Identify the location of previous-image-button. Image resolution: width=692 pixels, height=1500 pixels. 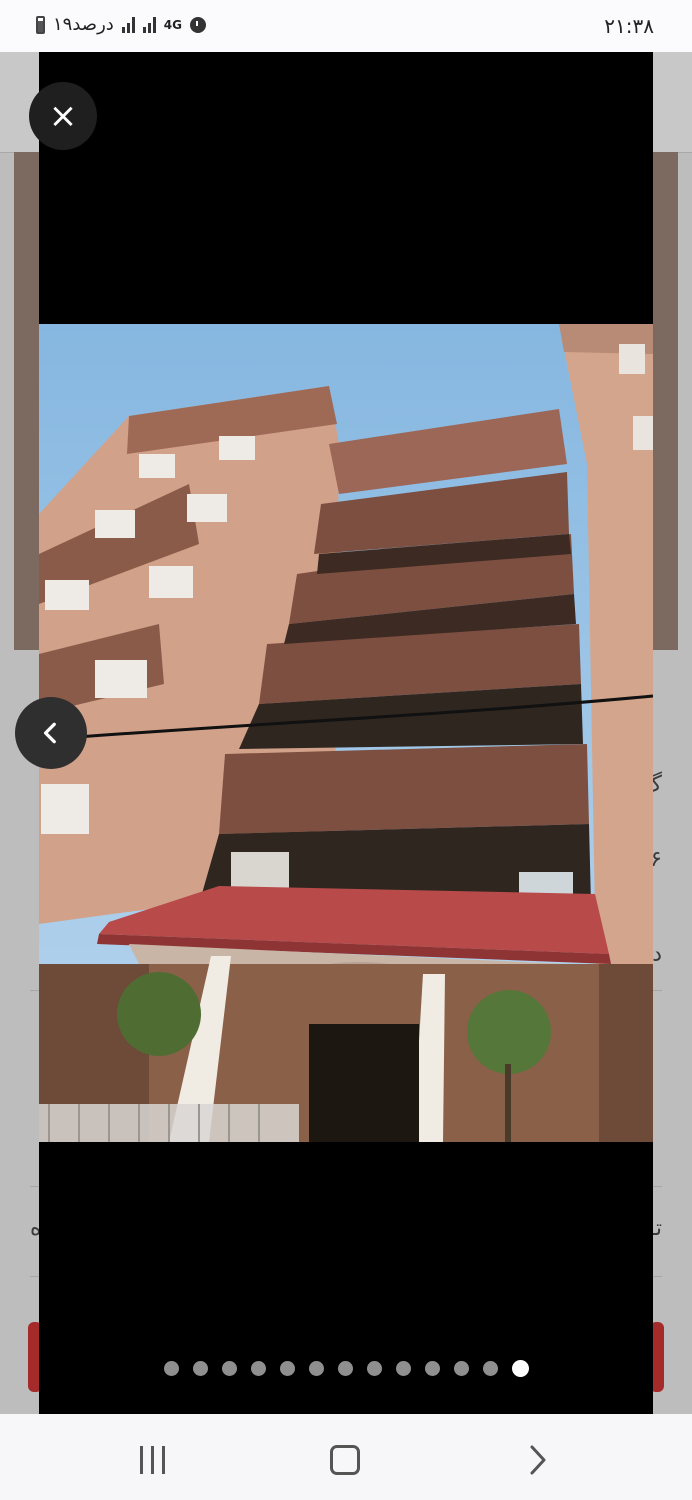
(51, 733).